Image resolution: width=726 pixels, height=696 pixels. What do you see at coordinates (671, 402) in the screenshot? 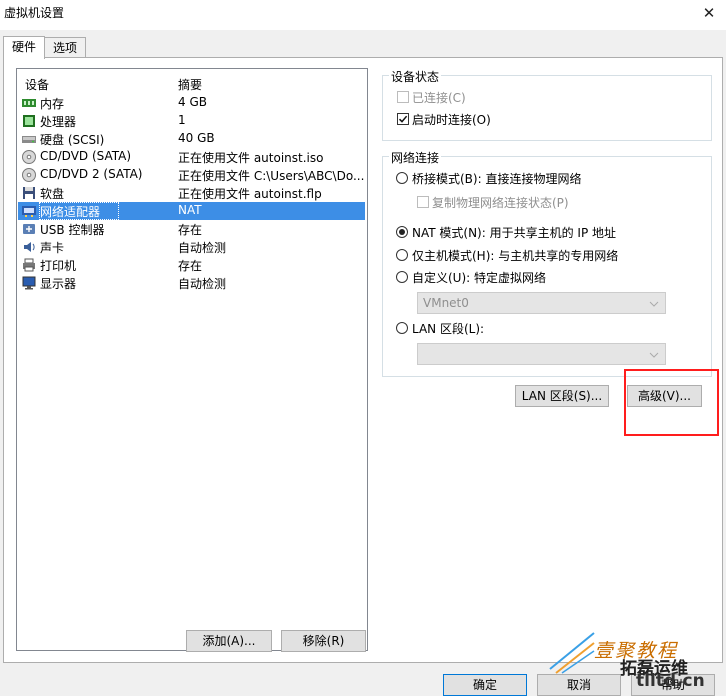
I see `highlight-annotation` at bounding box center [671, 402].